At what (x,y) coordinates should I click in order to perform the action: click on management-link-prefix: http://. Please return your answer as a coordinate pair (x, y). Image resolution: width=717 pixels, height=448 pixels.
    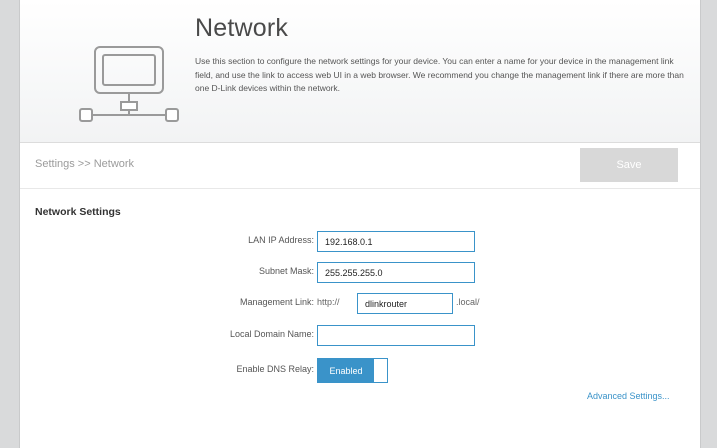
    Looking at the image, I should click on (328, 302).